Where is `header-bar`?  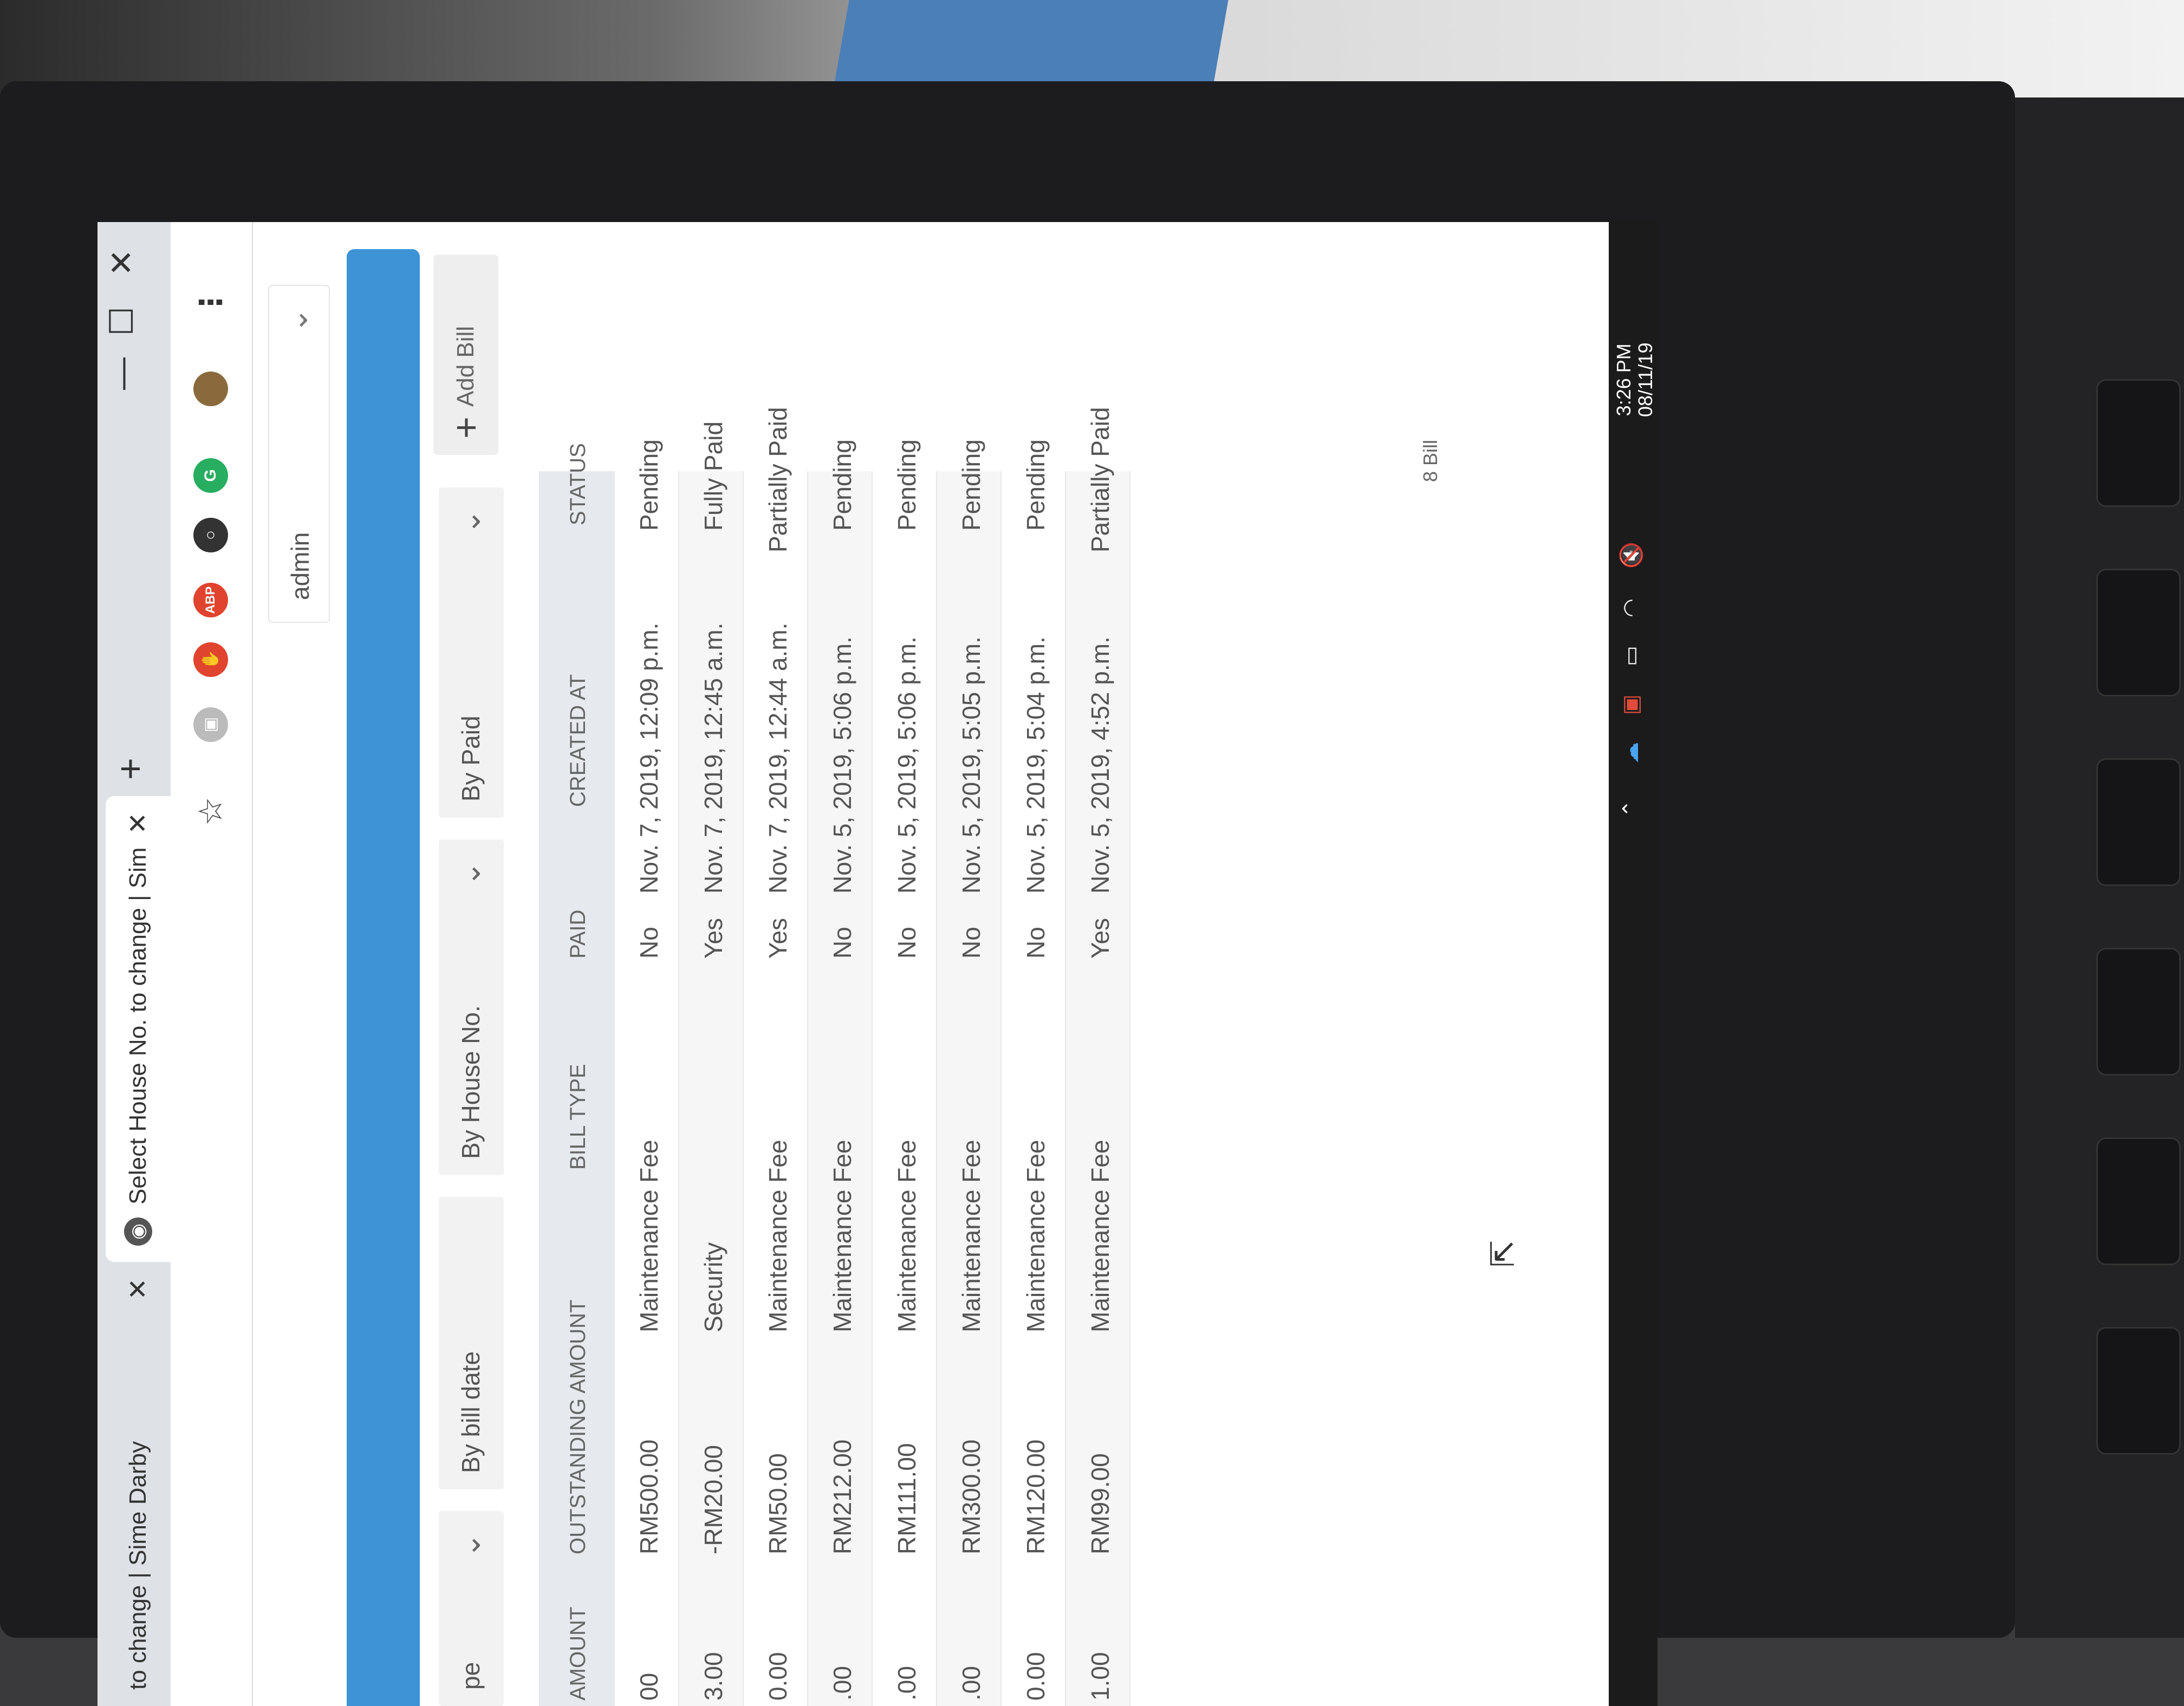
header-bar is located at coordinates (383, 977).